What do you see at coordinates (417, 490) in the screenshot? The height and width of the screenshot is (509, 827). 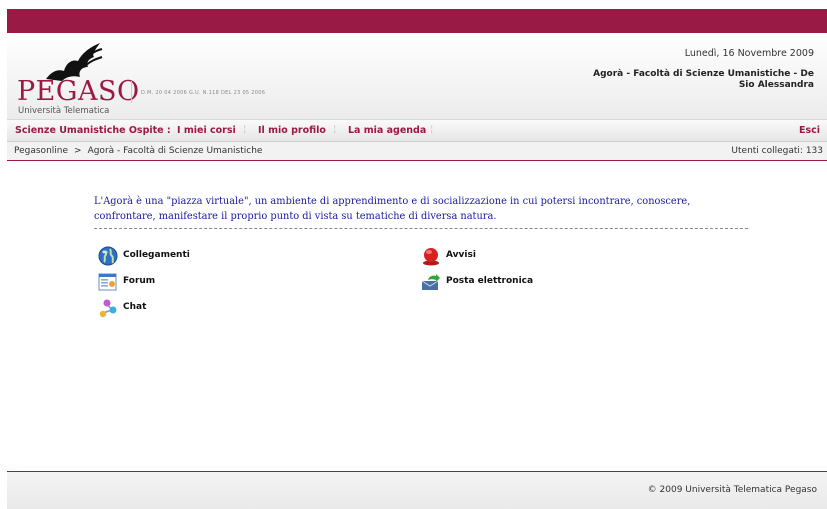 I see `footer: © 2009 Università Telematica Pegaso` at bounding box center [417, 490].